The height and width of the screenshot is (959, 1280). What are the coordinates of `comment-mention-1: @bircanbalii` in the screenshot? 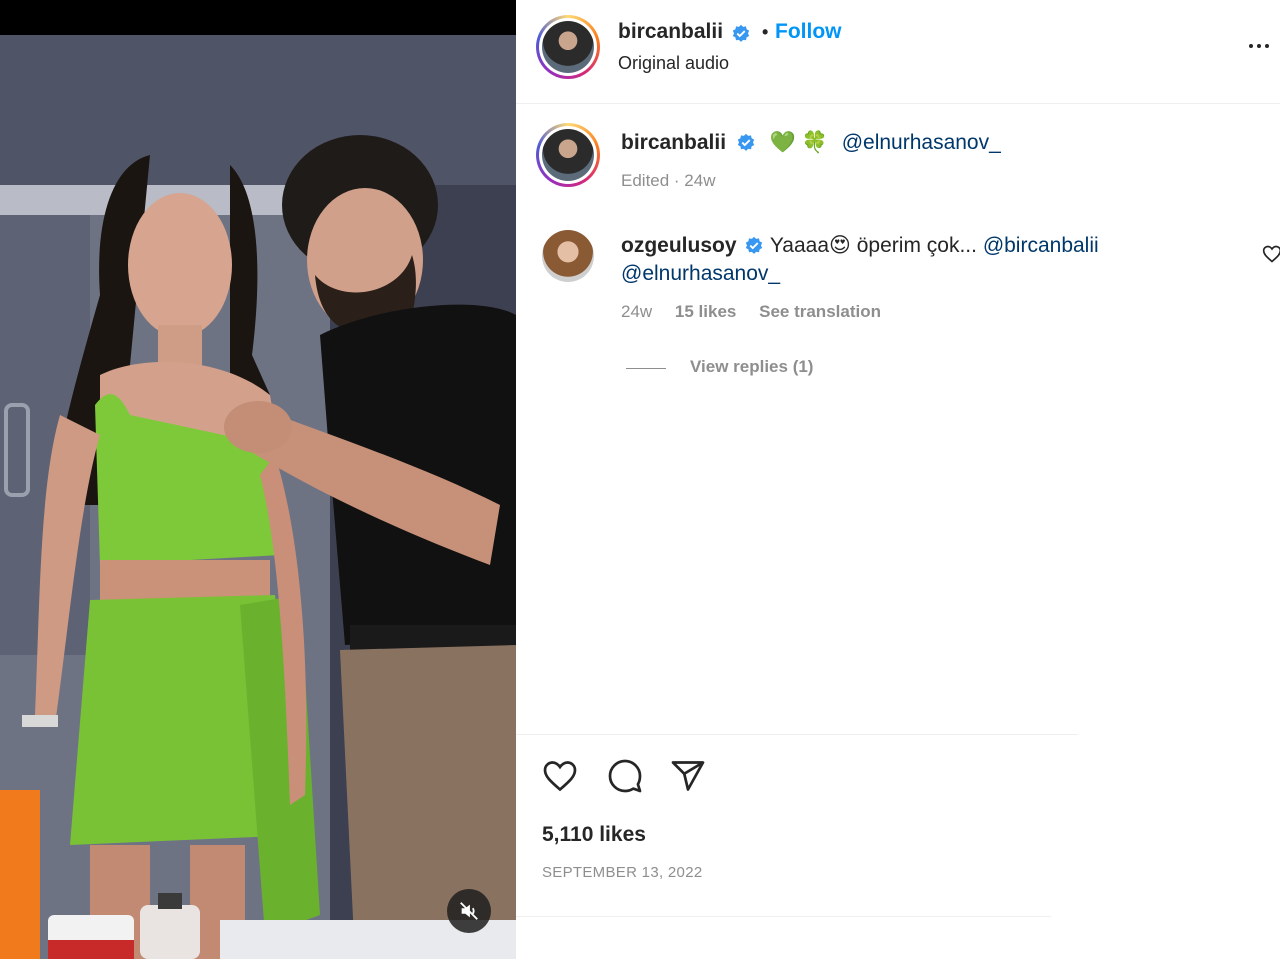 It's located at (1041, 245).